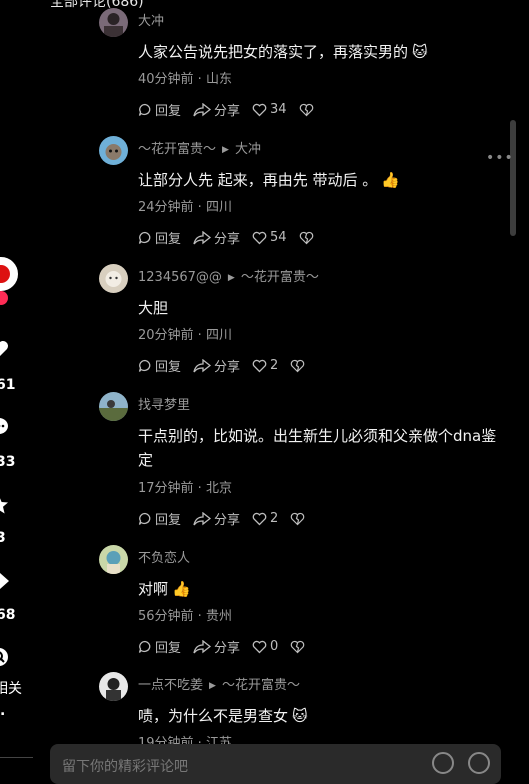 This screenshot has width=529, height=784. What do you see at coordinates (323, 589) in the screenshot?
I see `comment-text: 对啊👍` at bounding box center [323, 589].